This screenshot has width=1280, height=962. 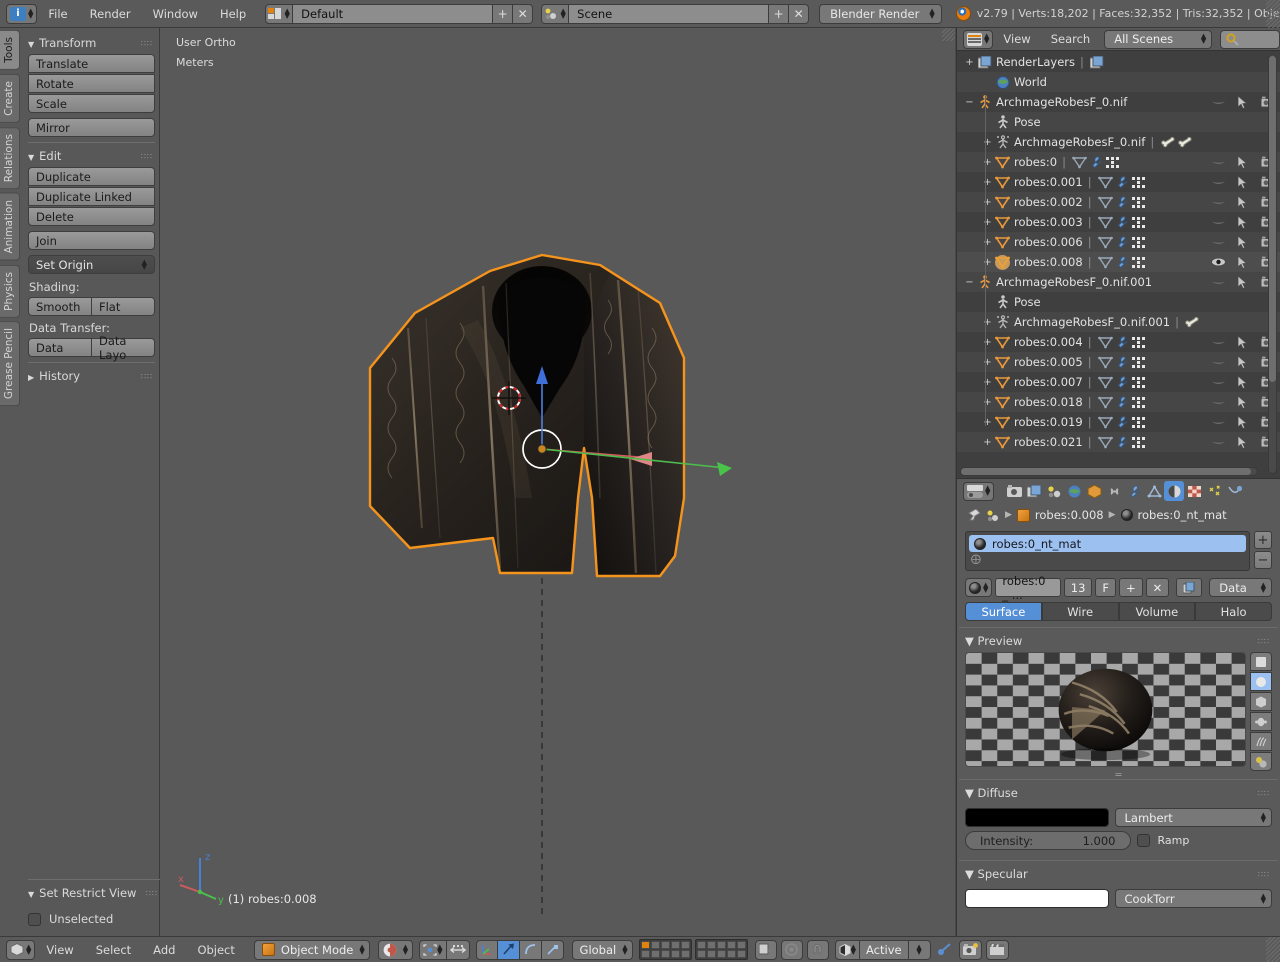 I want to click on outliner-row: + robes:0.019 |, so click(x=1118, y=422).